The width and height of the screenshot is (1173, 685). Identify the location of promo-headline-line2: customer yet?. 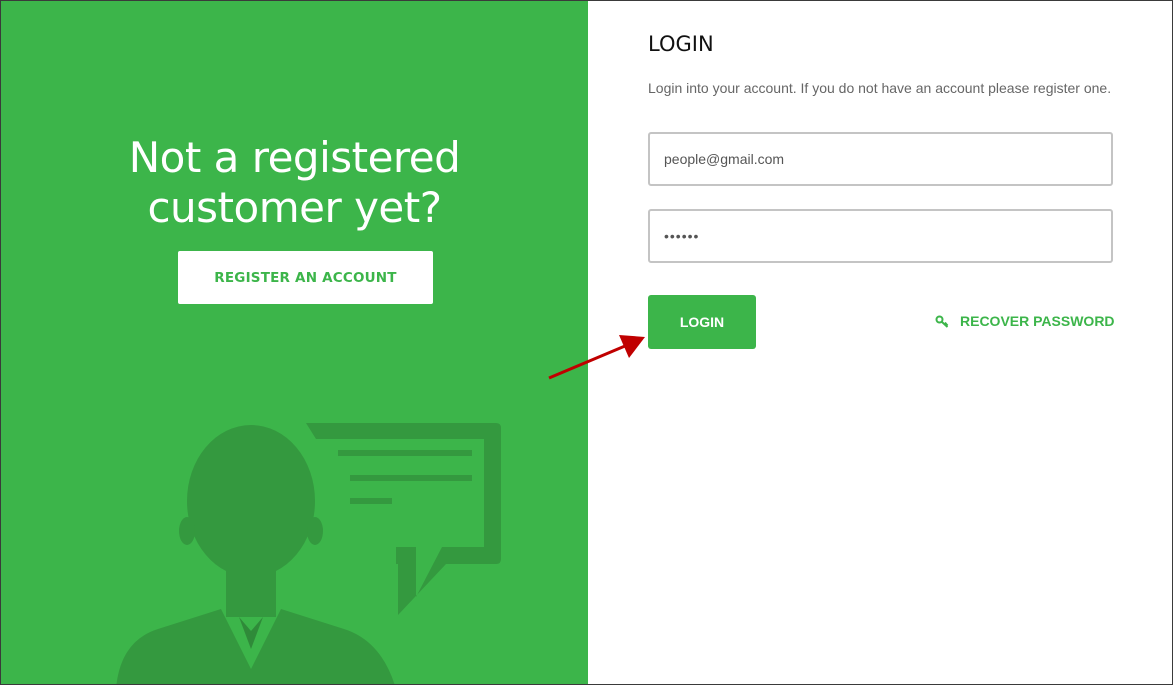
(294, 207).